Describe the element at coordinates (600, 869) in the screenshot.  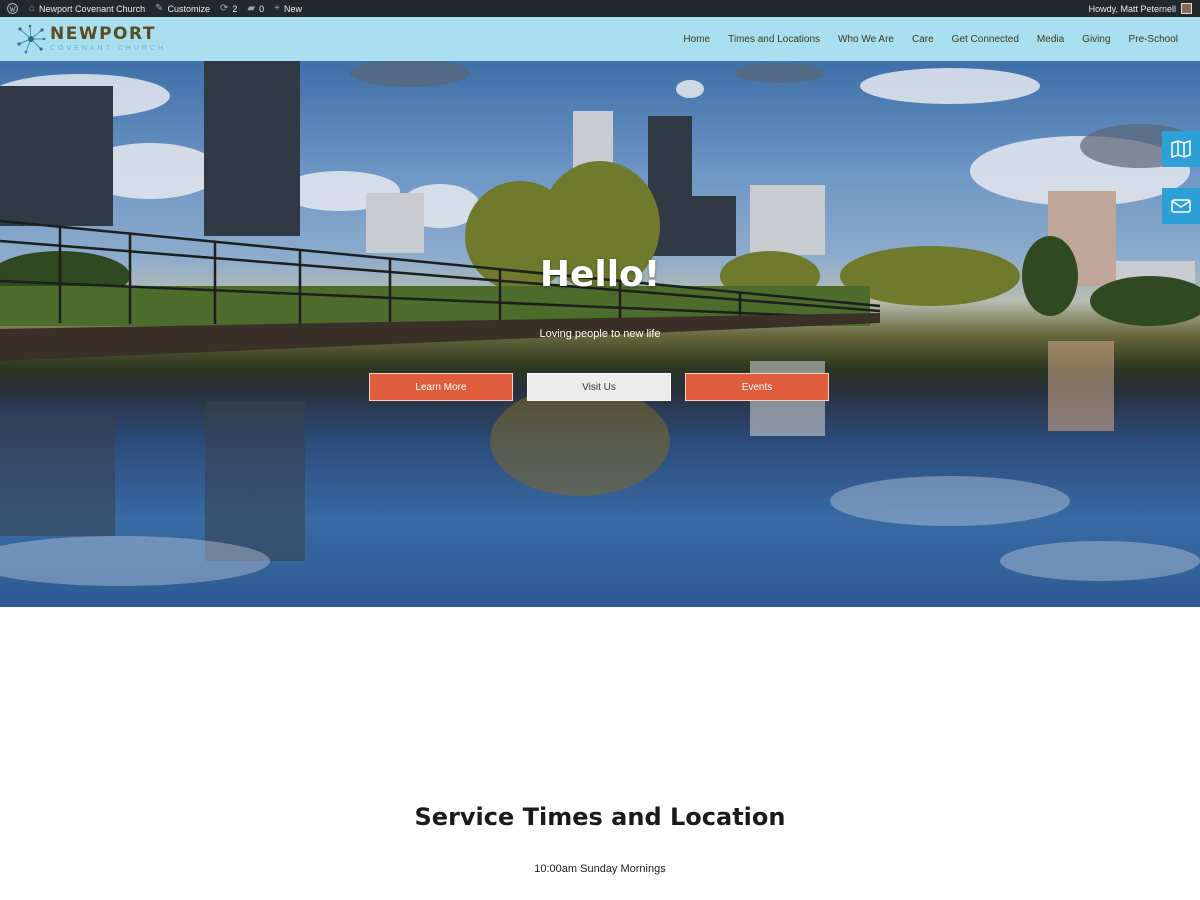
I see `service-time-text: 10:00am Sunday Mornings` at that location.